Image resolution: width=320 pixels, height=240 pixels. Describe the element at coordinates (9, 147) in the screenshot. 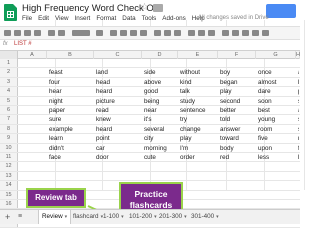

I see `row-number: 10` at that location.